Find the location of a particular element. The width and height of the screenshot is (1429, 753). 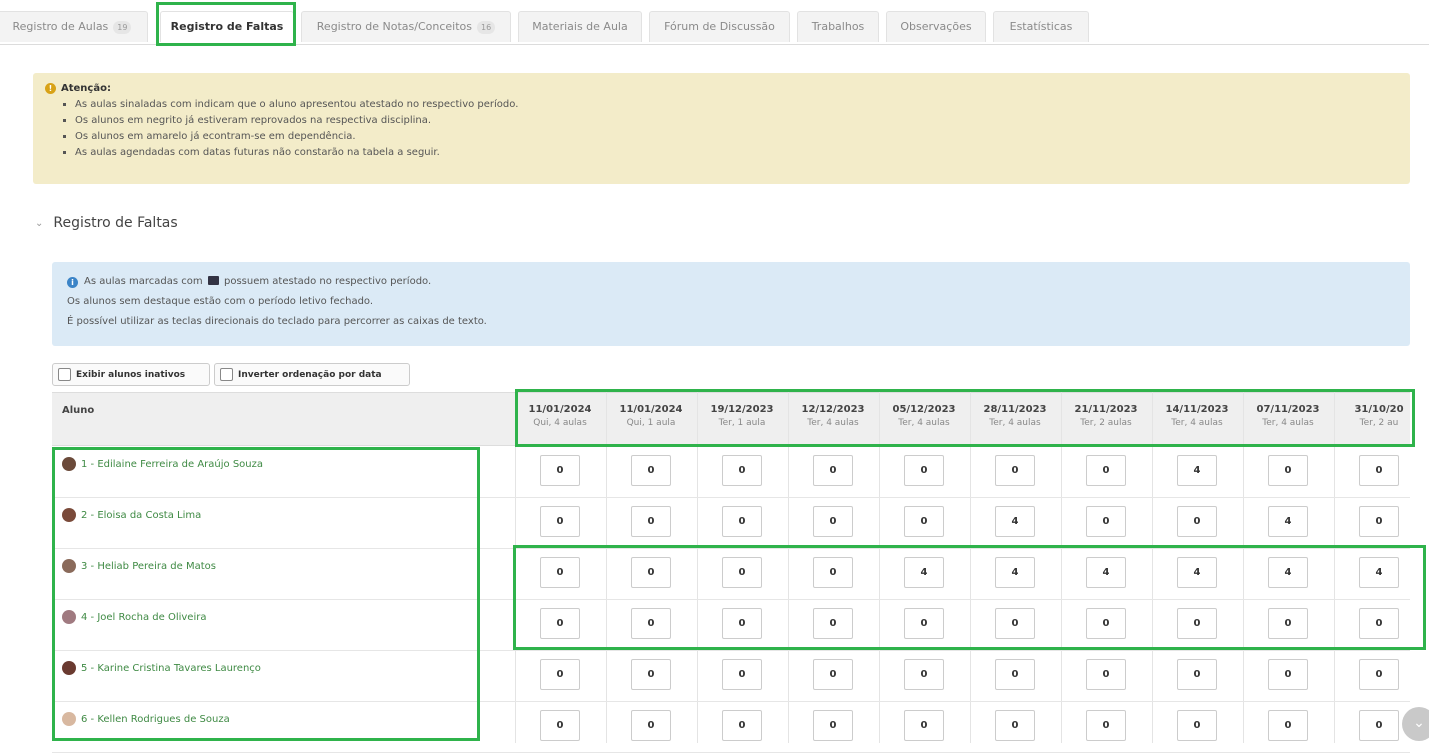

tab-label: Trabalhos is located at coordinates (838, 26).